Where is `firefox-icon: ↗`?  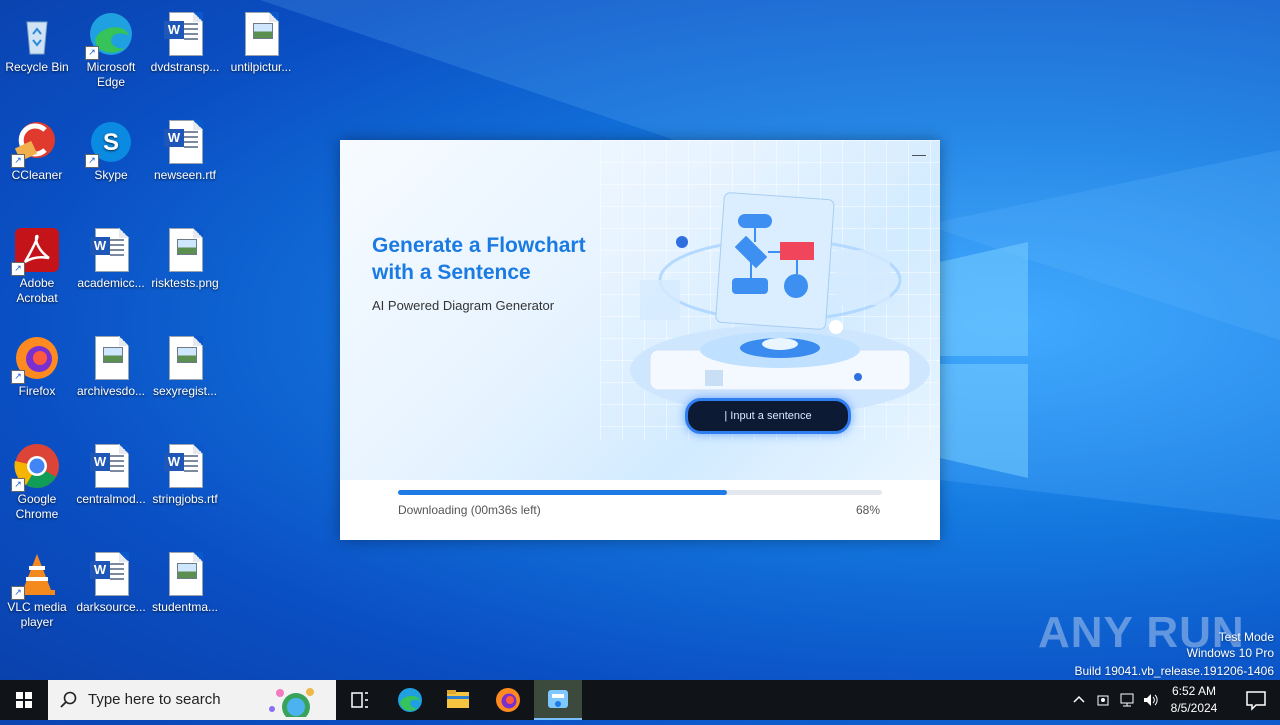 firefox-icon: ↗ is located at coordinates (36, 359).